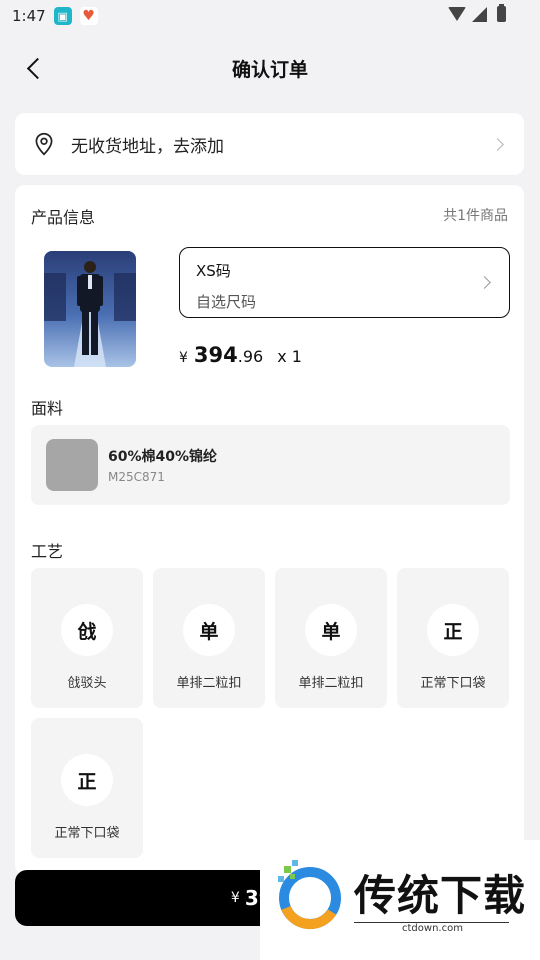  Describe the element at coordinates (215, 355) in the screenshot. I see `price-integer: 394` at that location.